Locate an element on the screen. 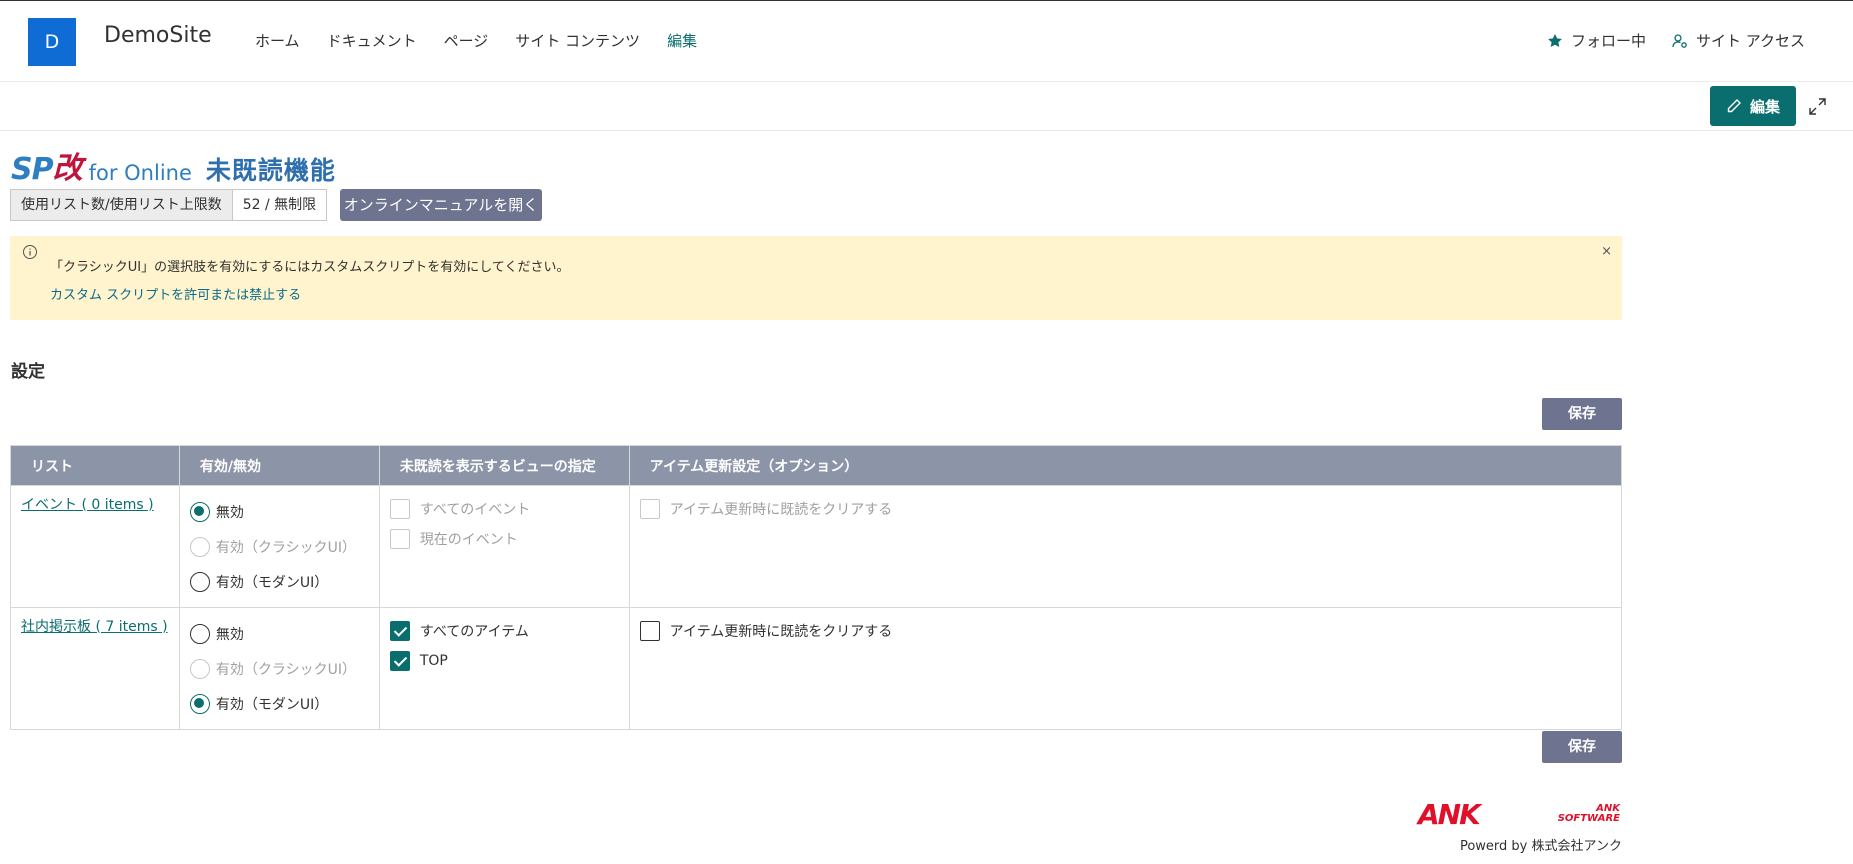 The width and height of the screenshot is (1853, 864). save-button-top: 保存 is located at coordinates (1582, 414).